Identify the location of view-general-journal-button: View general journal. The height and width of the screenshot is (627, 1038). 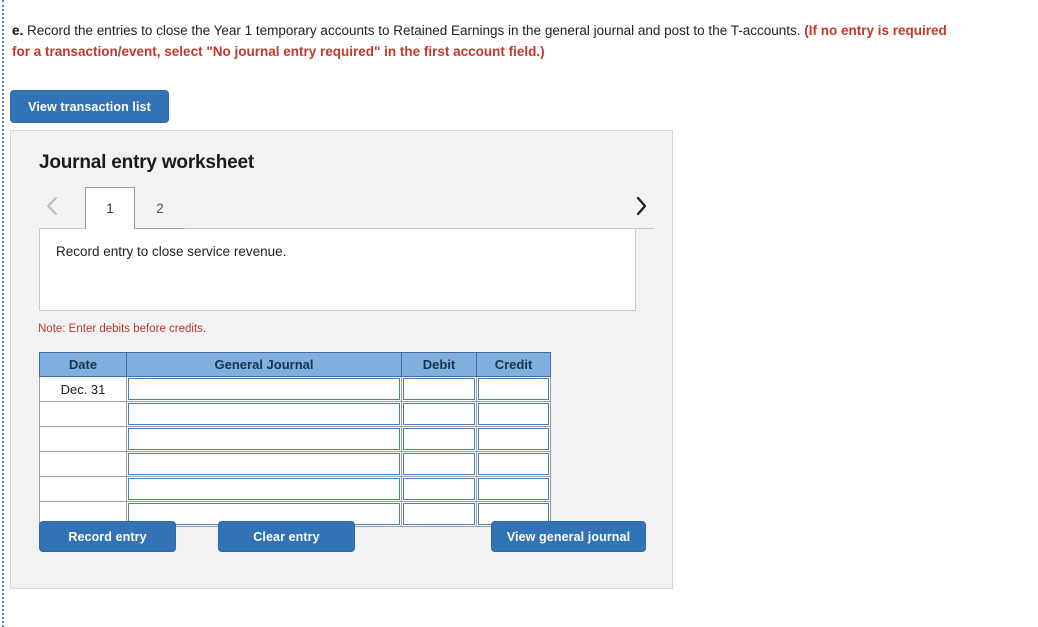
(568, 536).